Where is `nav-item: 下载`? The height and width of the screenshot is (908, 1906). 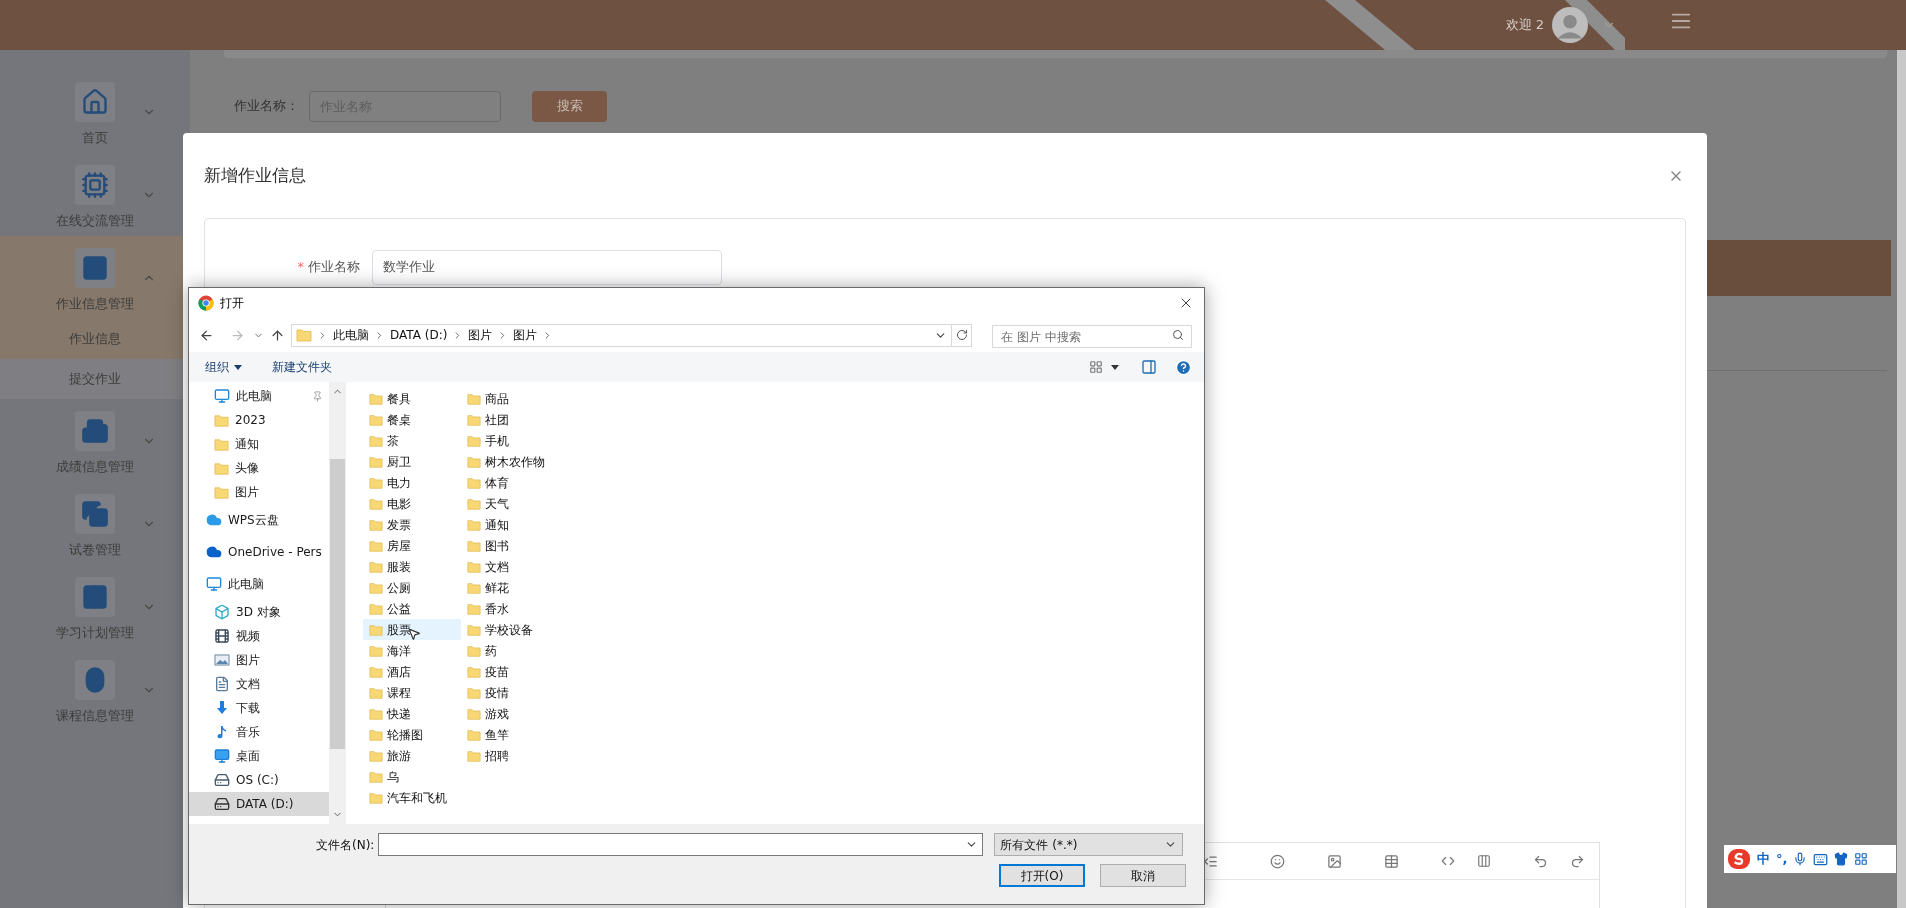
nav-item: 下载 is located at coordinates (259, 708).